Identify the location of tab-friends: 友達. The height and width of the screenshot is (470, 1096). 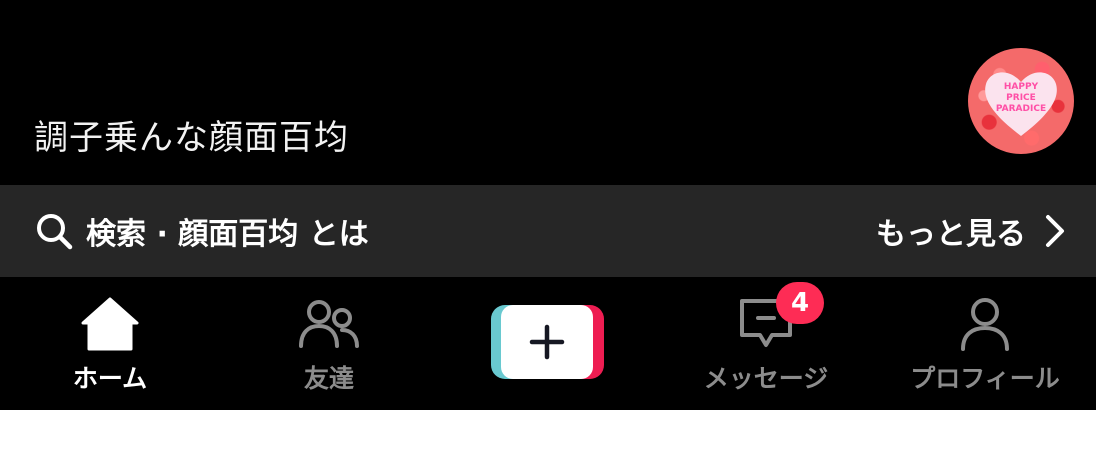
(329, 343).